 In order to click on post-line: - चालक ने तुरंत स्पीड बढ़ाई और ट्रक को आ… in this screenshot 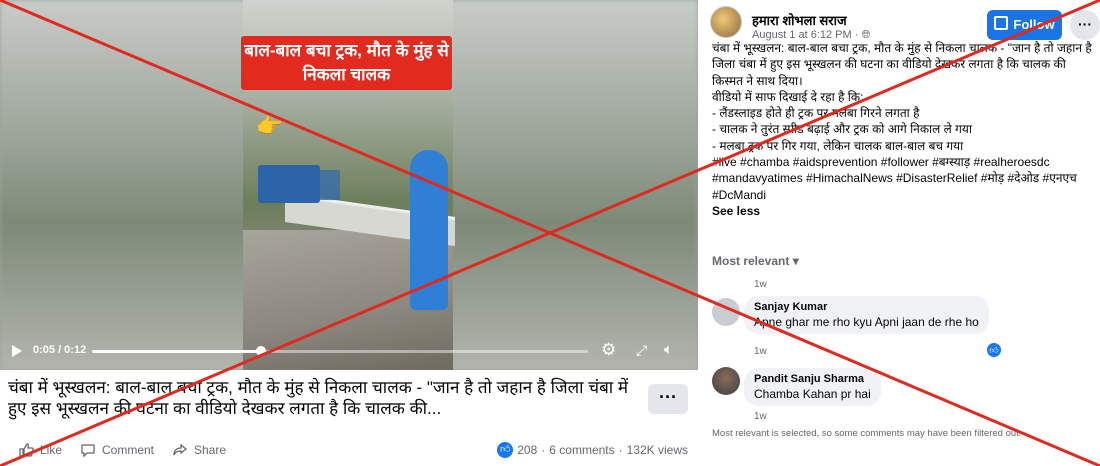, I will do `click(842, 129)`.